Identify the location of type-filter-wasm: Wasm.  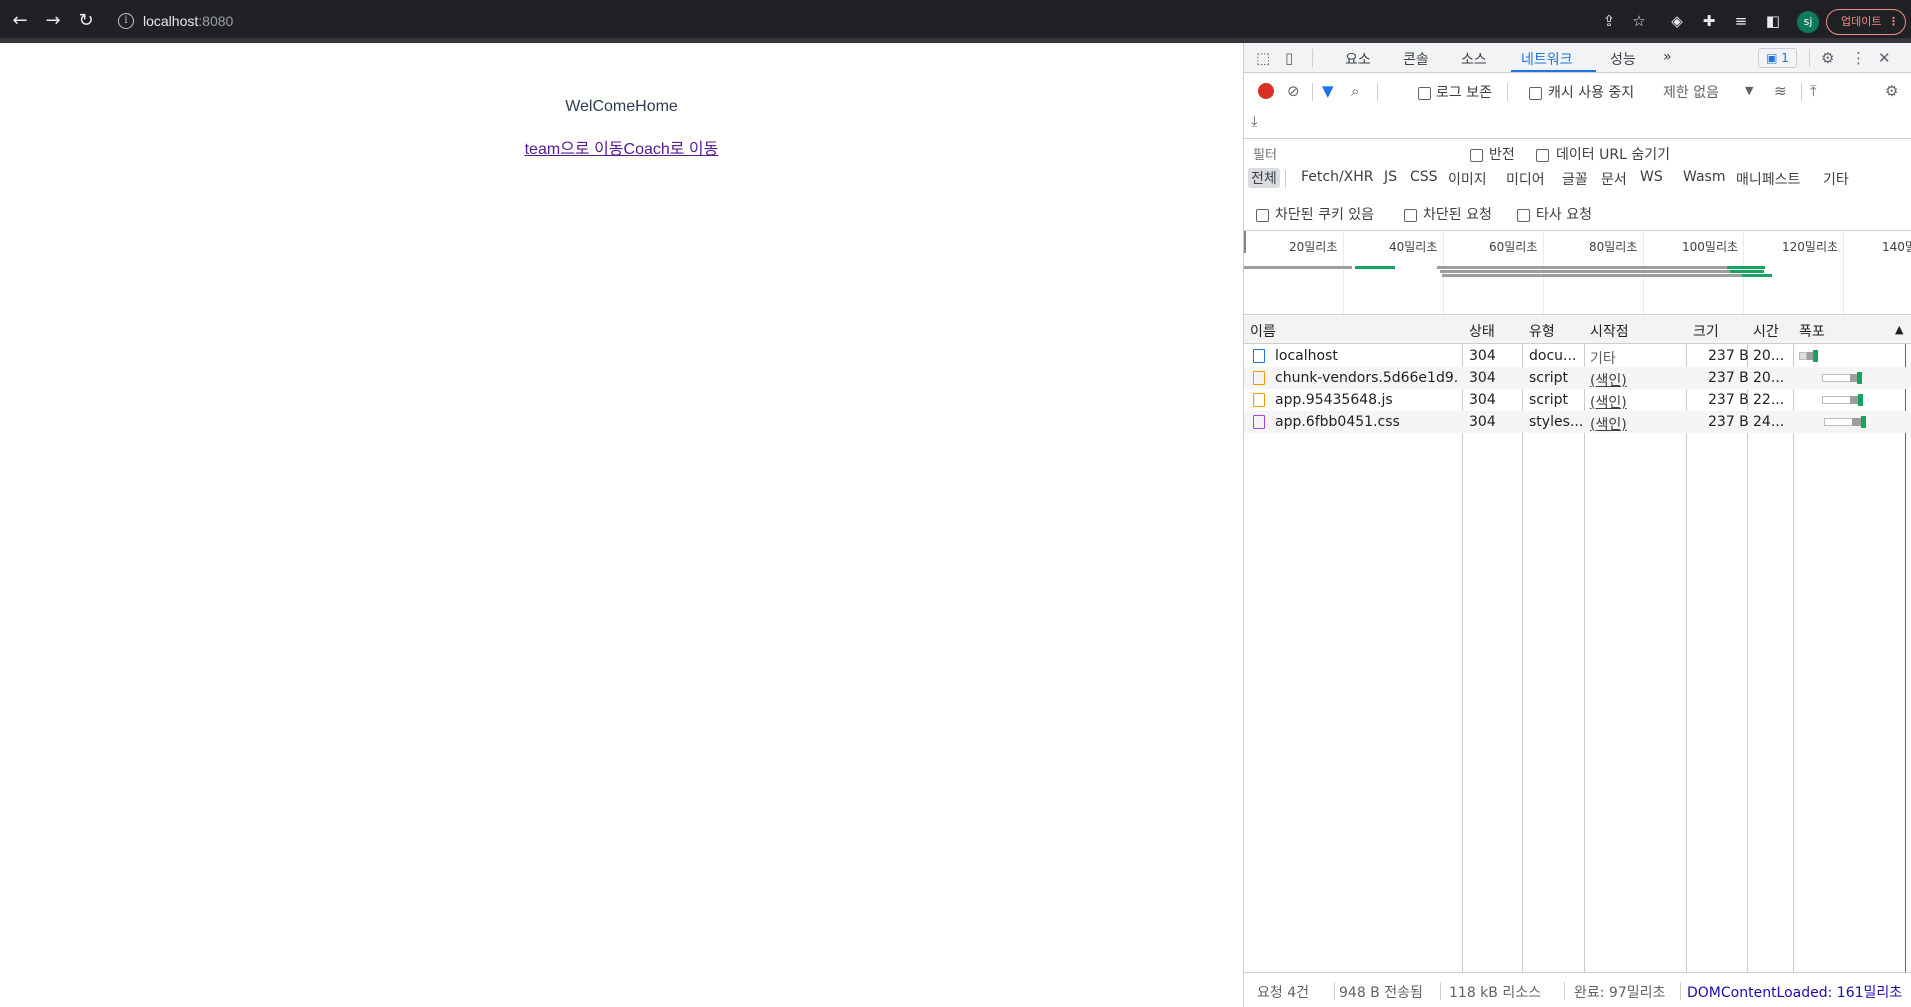
(1704, 177).